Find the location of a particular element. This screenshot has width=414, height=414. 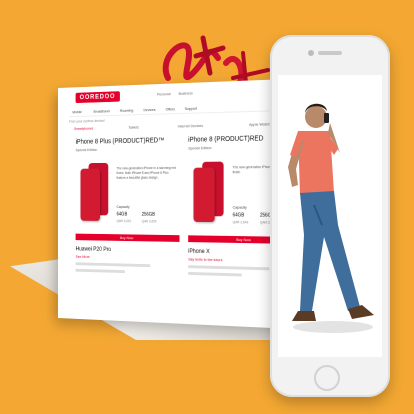

speaker-grill is located at coordinates (330, 53).